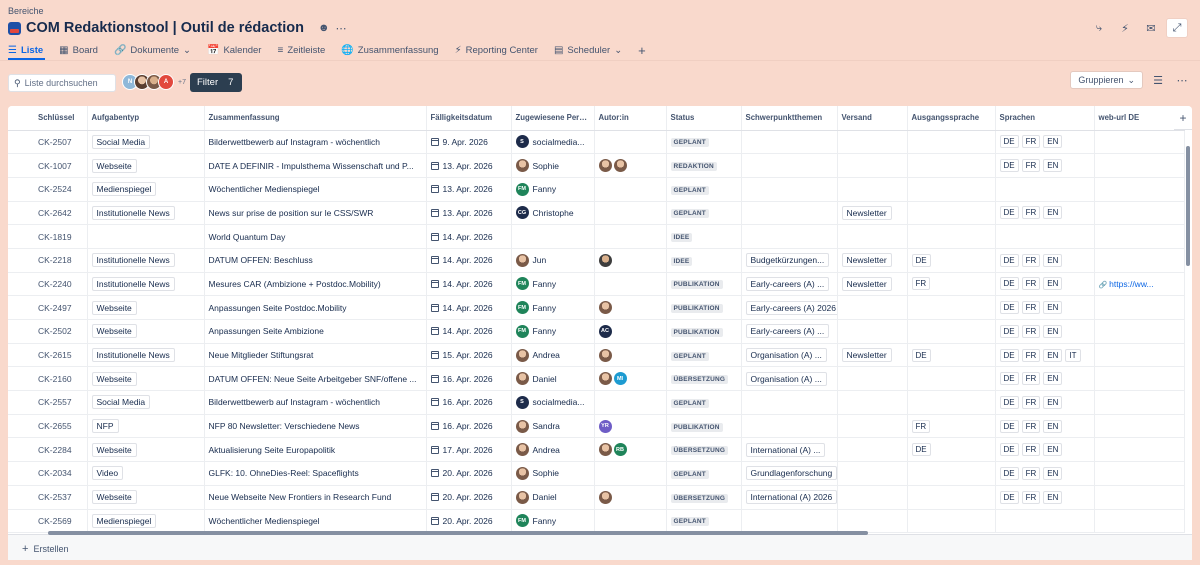  What do you see at coordinates (588, 50) in the screenshot?
I see `tab-scheduler: ▤ Scheduler ⌄` at bounding box center [588, 50].